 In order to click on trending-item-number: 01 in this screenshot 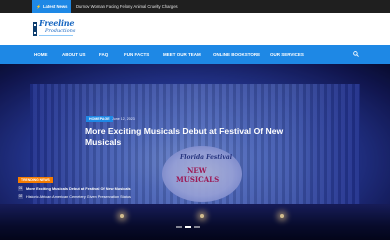, I will do `click(20, 188)`.